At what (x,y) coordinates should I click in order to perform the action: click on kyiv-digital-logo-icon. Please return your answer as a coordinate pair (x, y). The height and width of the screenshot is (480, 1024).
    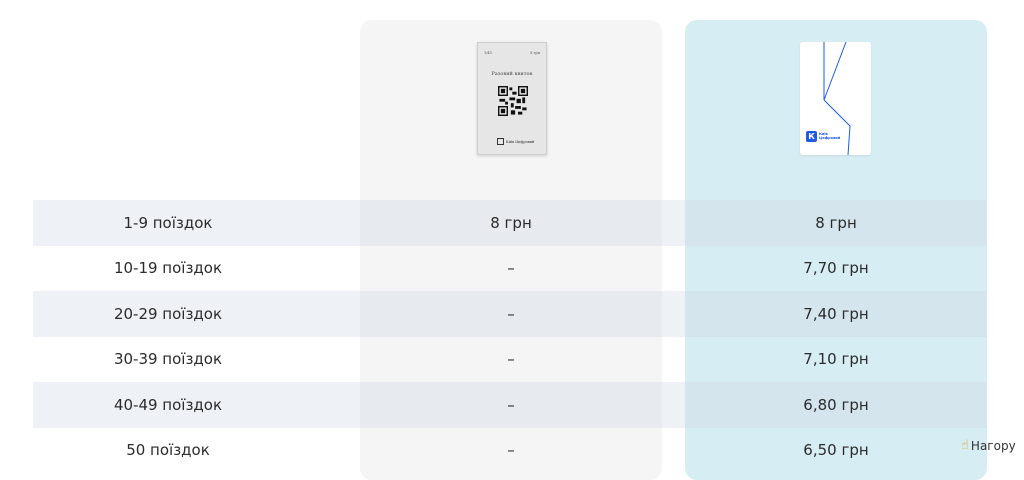
    Looking at the image, I should click on (500, 141).